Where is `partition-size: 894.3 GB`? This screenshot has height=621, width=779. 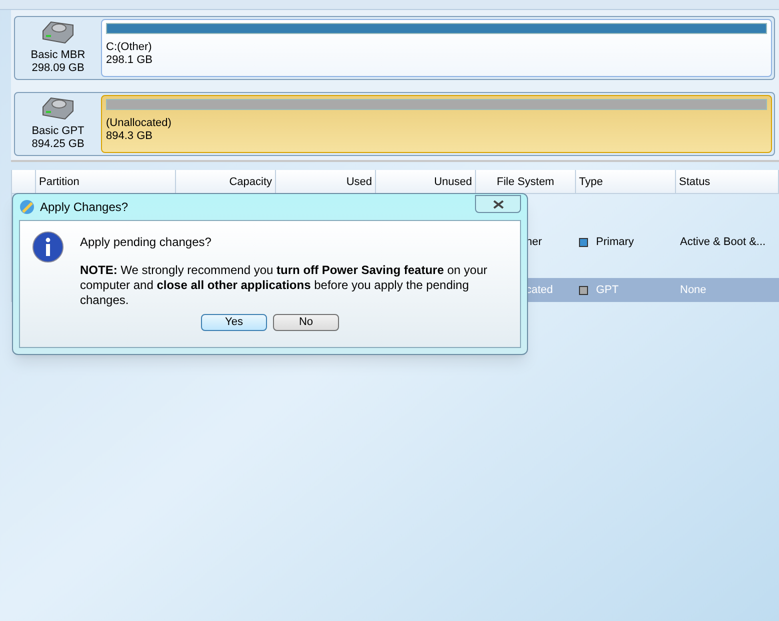 partition-size: 894.3 GB is located at coordinates (130, 136).